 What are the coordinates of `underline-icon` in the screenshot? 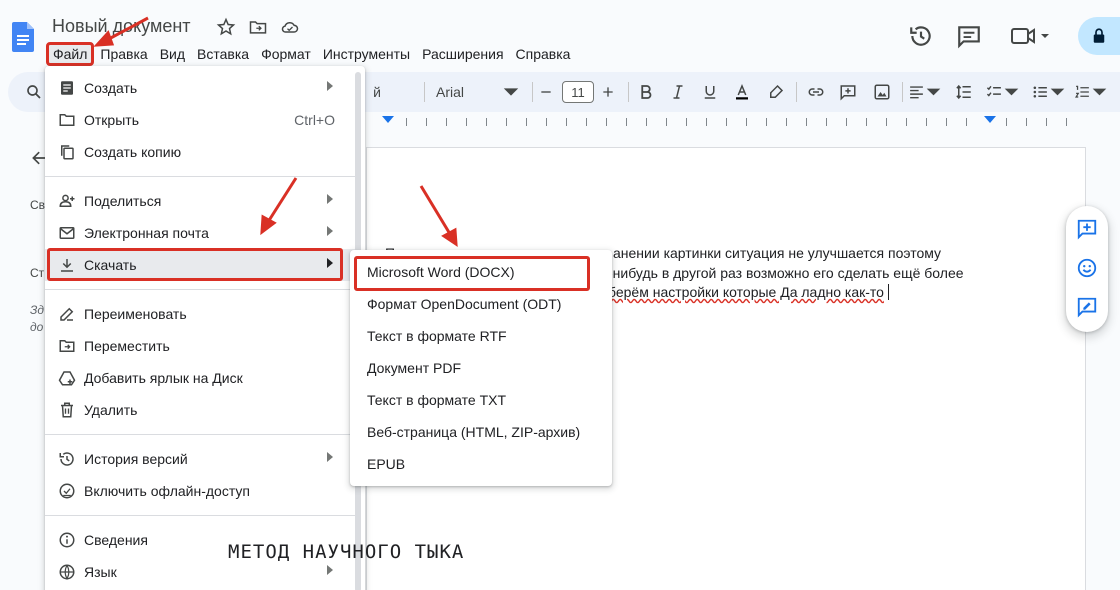 It's located at (710, 92).